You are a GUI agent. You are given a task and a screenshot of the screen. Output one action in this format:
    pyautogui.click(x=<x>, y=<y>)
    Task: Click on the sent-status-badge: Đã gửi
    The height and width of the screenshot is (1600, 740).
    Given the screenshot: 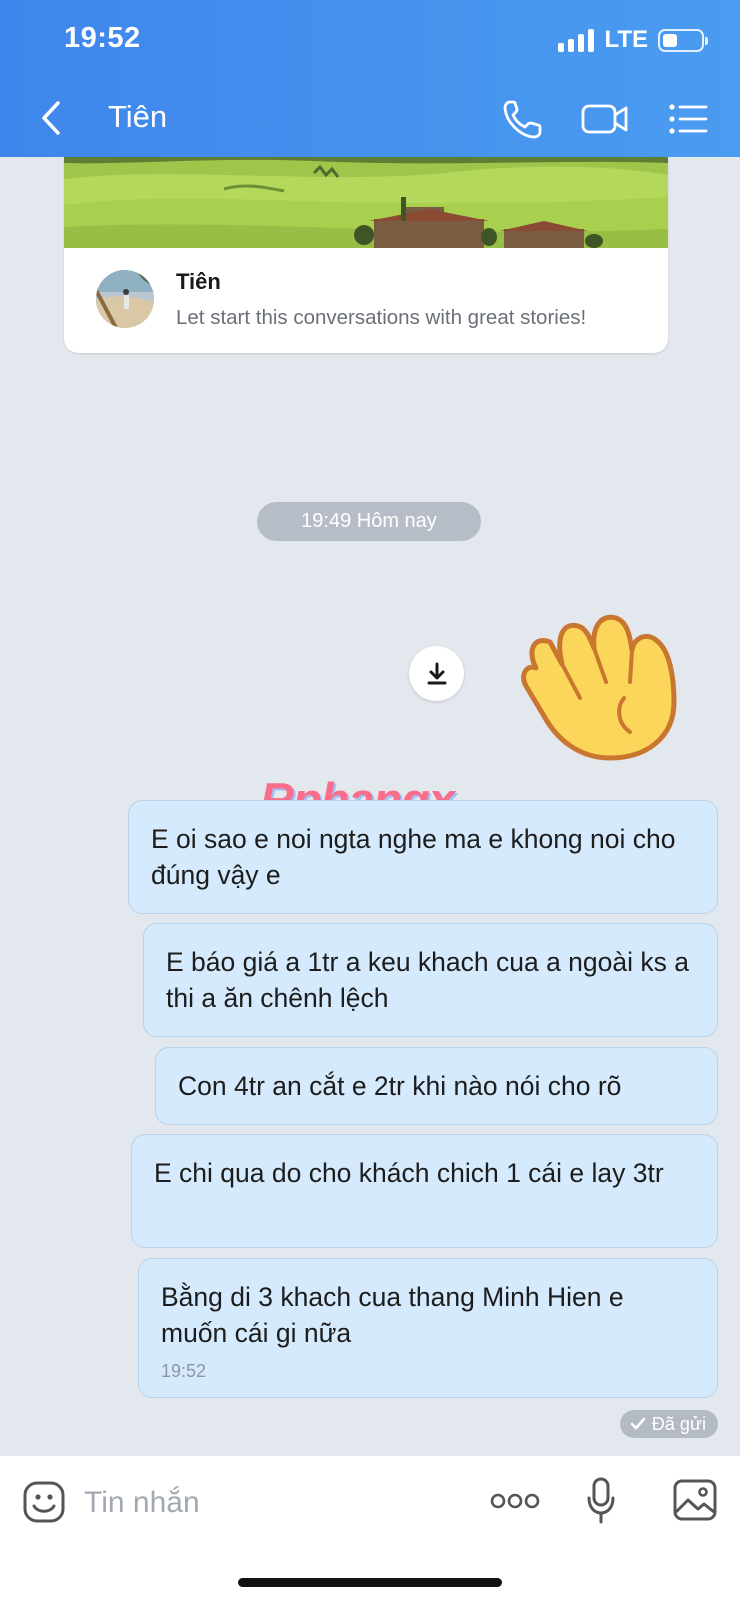 What is the action you would take?
    pyautogui.click(x=668, y=1424)
    